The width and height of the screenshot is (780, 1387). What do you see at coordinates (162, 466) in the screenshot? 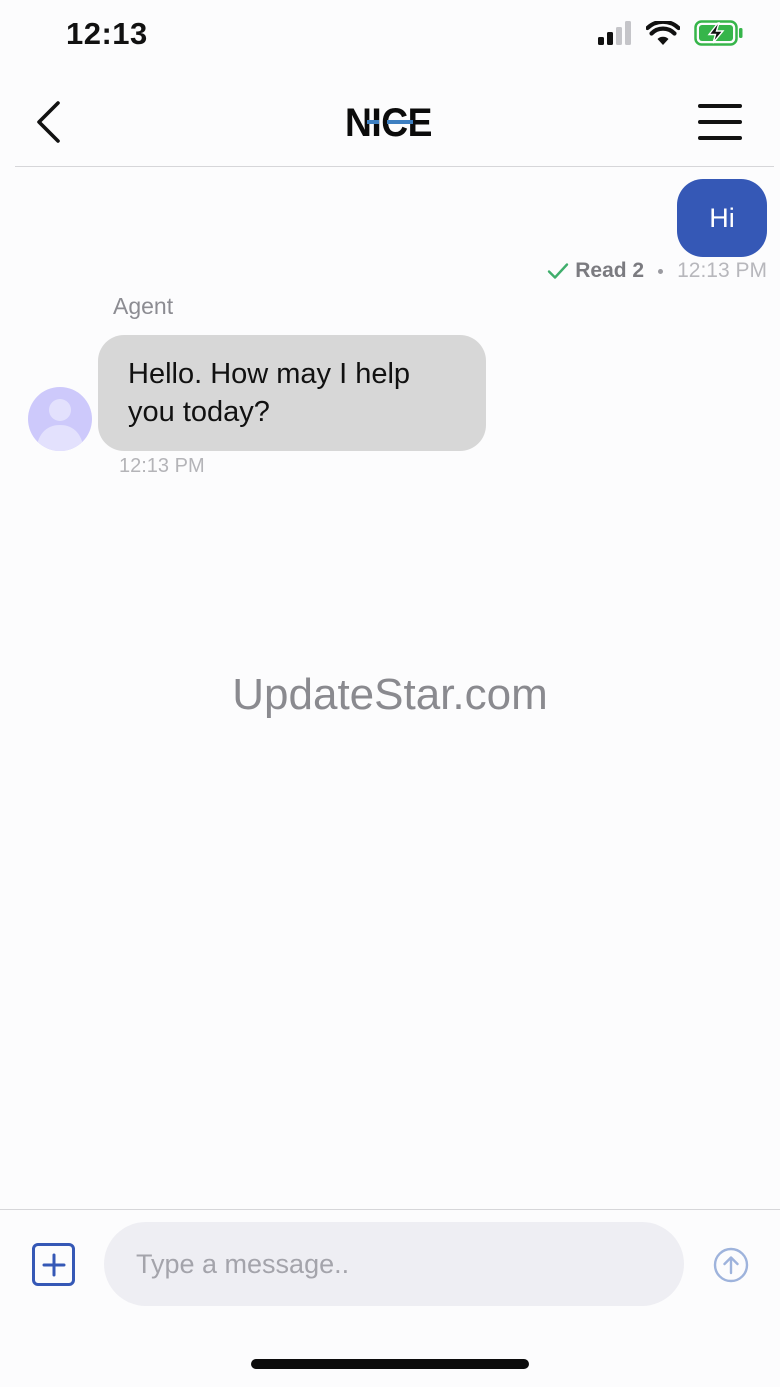
I see `incoming-timestamp: 12:13 PM` at bounding box center [162, 466].